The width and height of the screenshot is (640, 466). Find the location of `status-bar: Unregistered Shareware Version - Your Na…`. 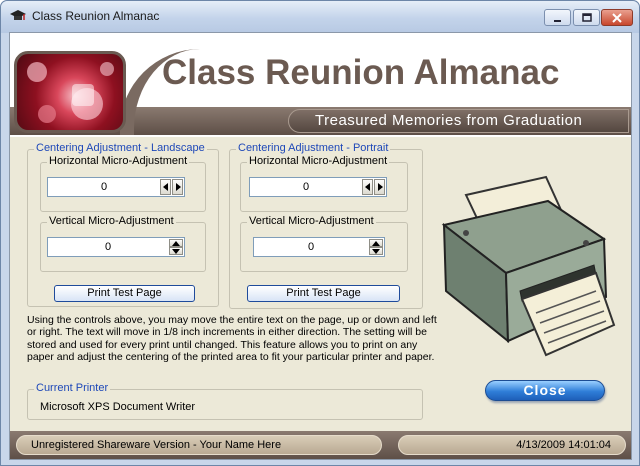

status-bar: Unregistered Shareware Version - Your Na… is located at coordinates (320, 445).